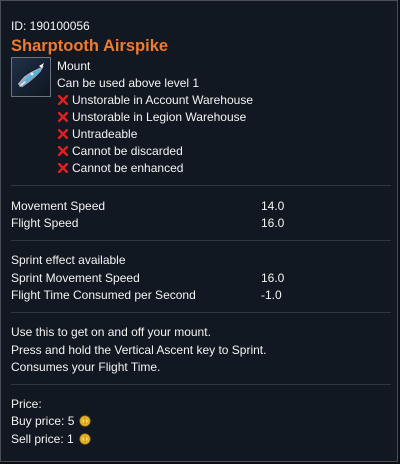  I want to click on flight-time-consumed-value: -1.0, so click(271, 295).